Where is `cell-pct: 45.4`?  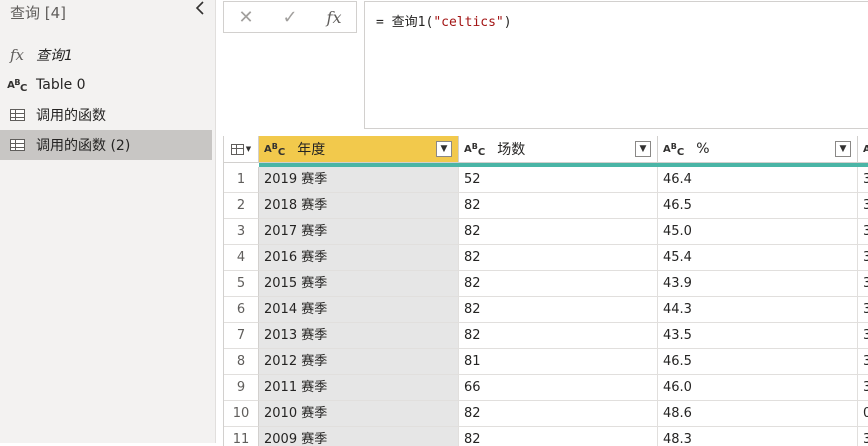 cell-pct: 45.4 is located at coordinates (758, 258).